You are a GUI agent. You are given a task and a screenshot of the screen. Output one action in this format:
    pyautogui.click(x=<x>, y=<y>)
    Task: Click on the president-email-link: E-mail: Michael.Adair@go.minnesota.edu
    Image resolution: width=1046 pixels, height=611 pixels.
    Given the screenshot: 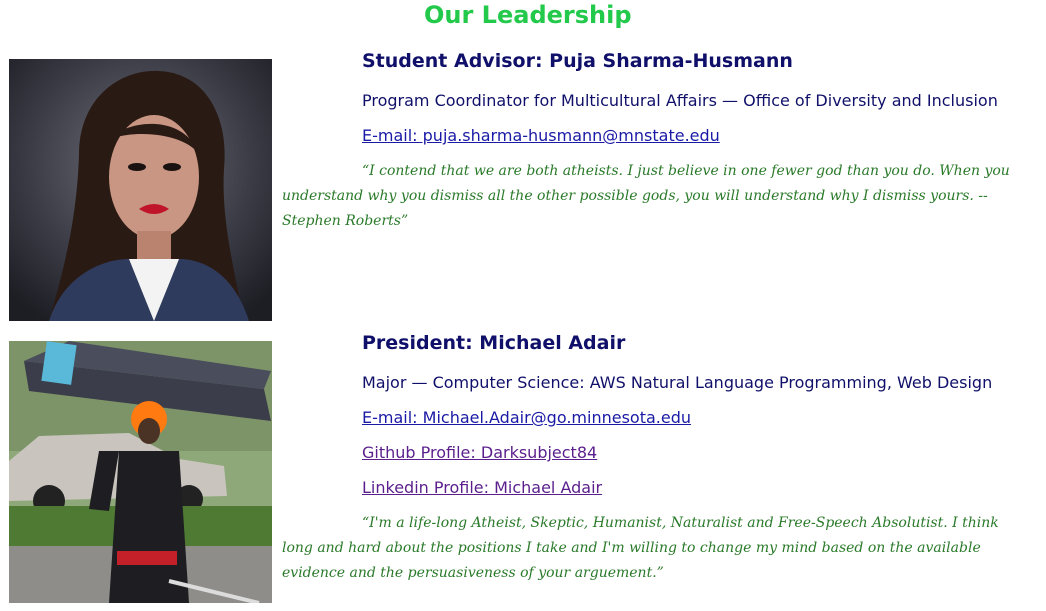 What is the action you would take?
    pyautogui.click(x=526, y=417)
    